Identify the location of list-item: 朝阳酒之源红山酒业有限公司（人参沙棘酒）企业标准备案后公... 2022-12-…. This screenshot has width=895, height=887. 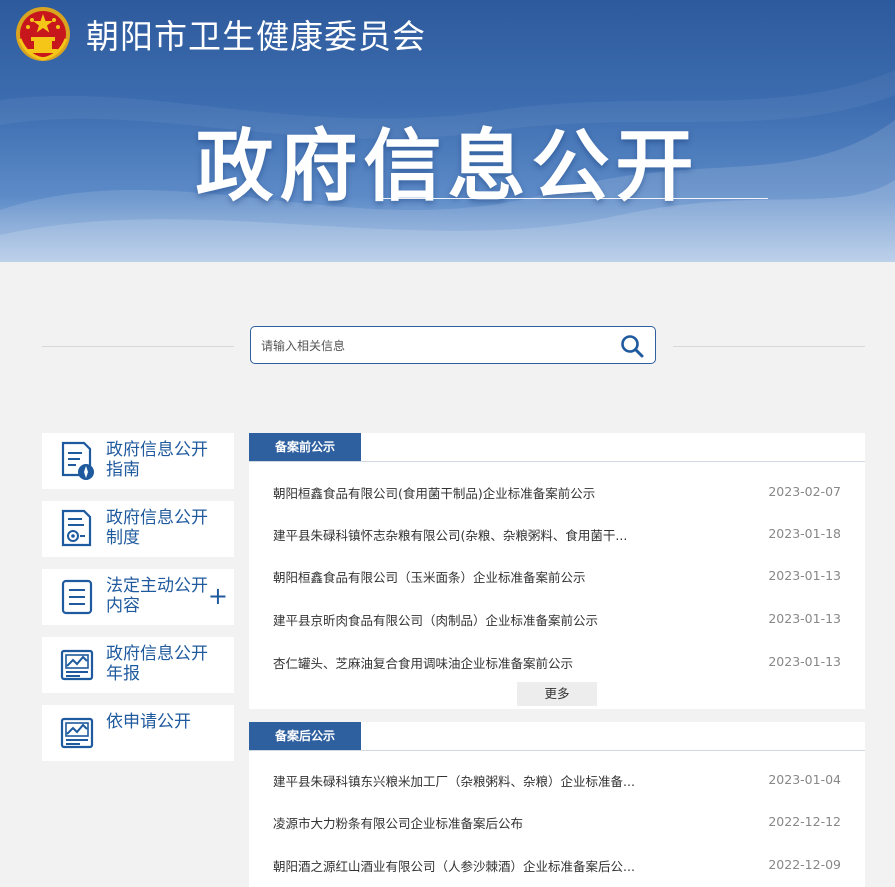
(557, 867).